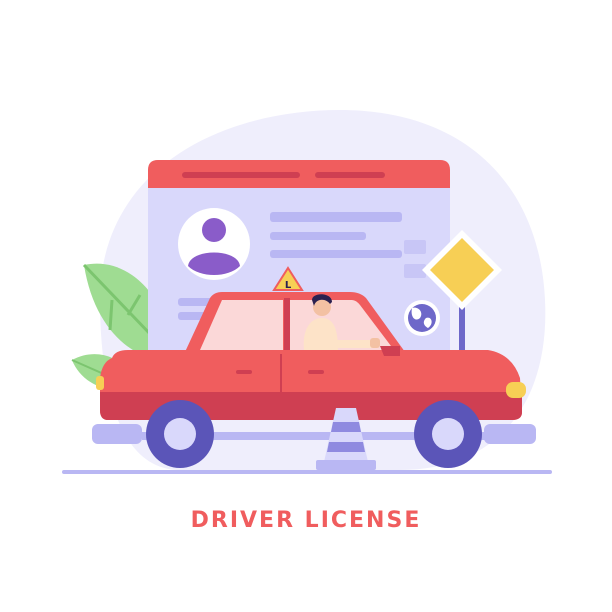  Describe the element at coordinates (214, 244) in the screenshot. I see `avatar-icon` at that location.